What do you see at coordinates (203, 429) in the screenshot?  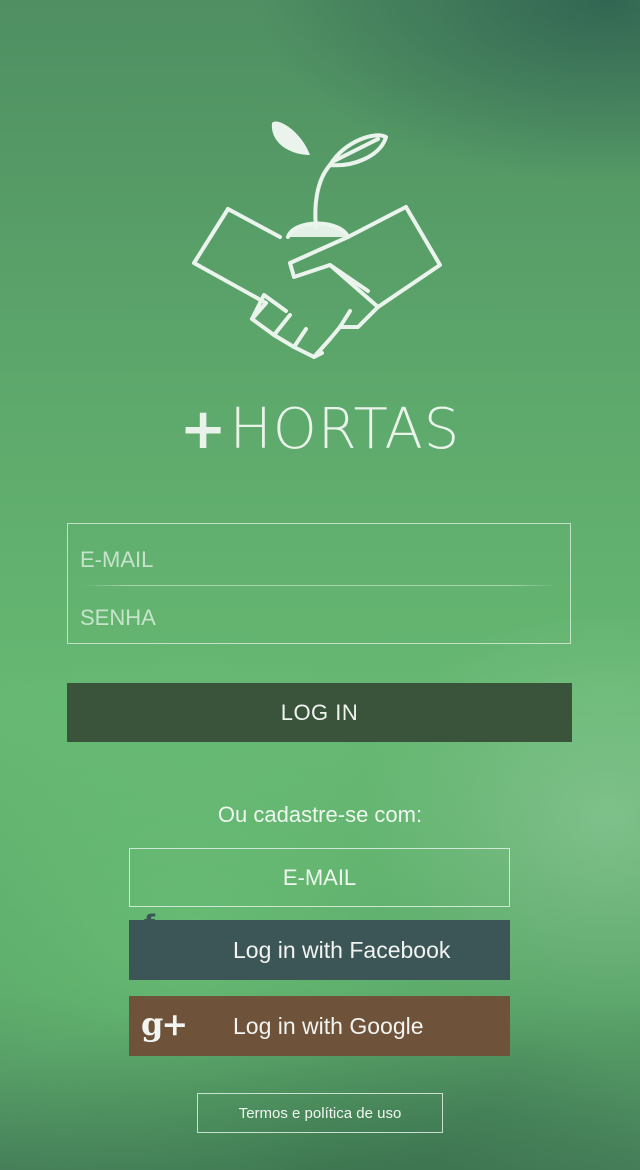 I see `brand-plus: +` at bounding box center [203, 429].